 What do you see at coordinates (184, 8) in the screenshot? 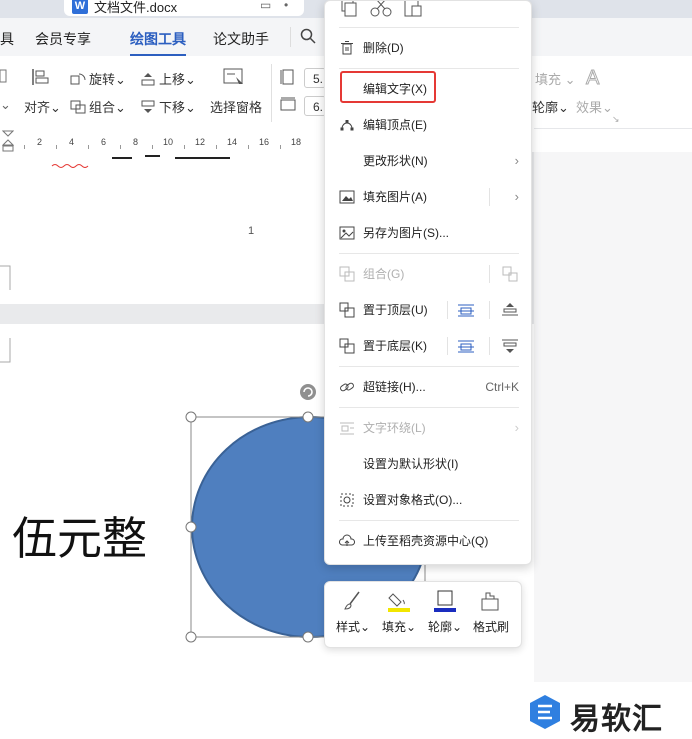
I see `document-tab: W 文档文件.docx ▭ •` at bounding box center [184, 8].